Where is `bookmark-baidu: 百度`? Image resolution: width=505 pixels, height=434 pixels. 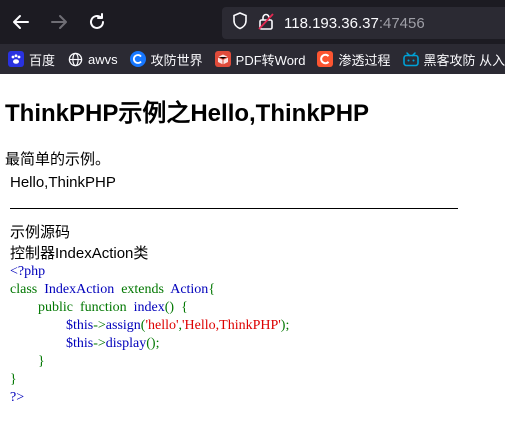 bookmark-baidu: 百度 is located at coordinates (31, 59).